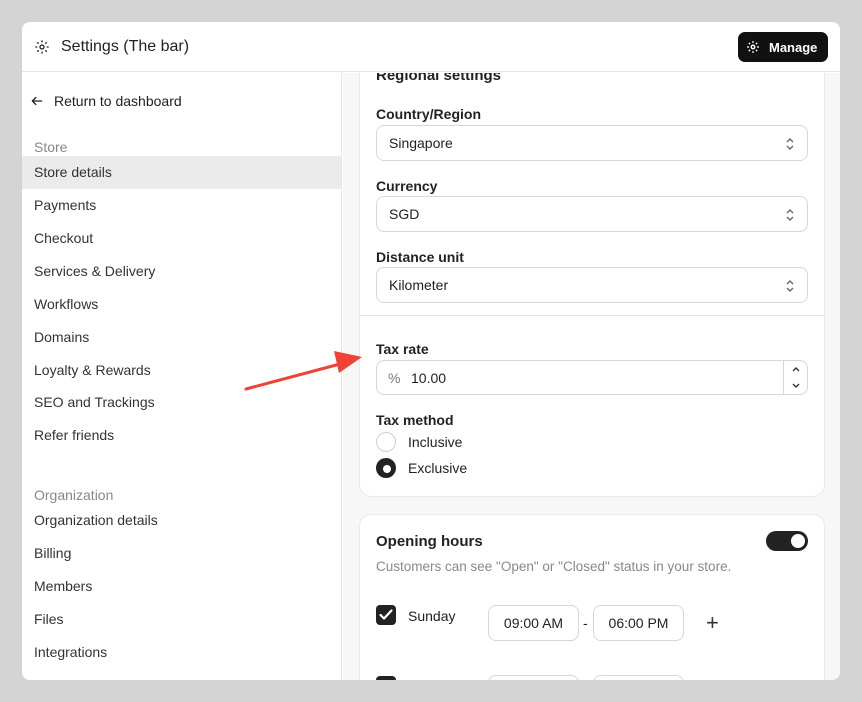  I want to click on checkmark-icon, so click(386, 614).